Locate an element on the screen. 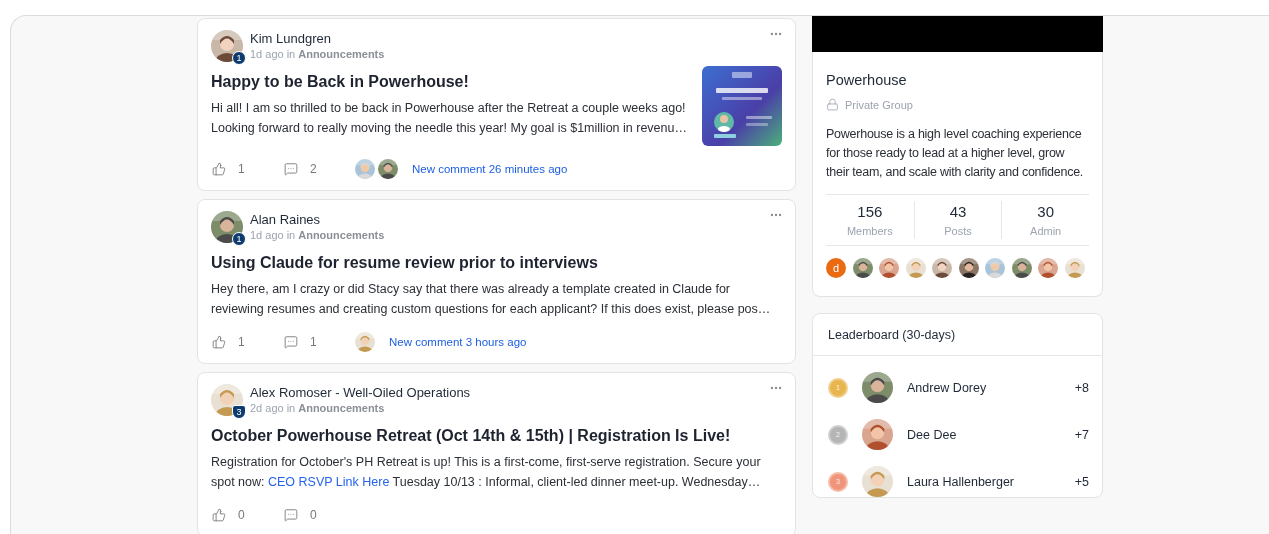  author-name: Kim Lundgren is located at coordinates (291, 38).